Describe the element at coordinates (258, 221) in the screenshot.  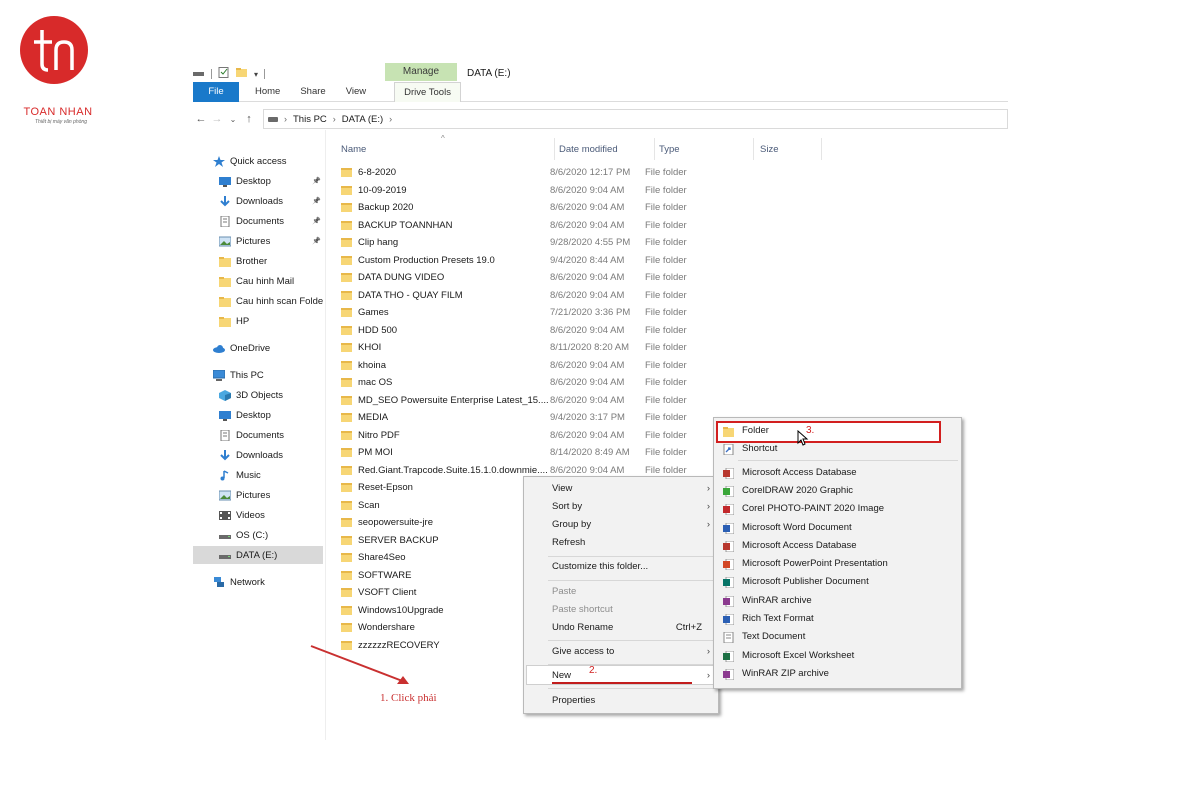
I see `sidebar-item-documents: Documents 📌` at that location.